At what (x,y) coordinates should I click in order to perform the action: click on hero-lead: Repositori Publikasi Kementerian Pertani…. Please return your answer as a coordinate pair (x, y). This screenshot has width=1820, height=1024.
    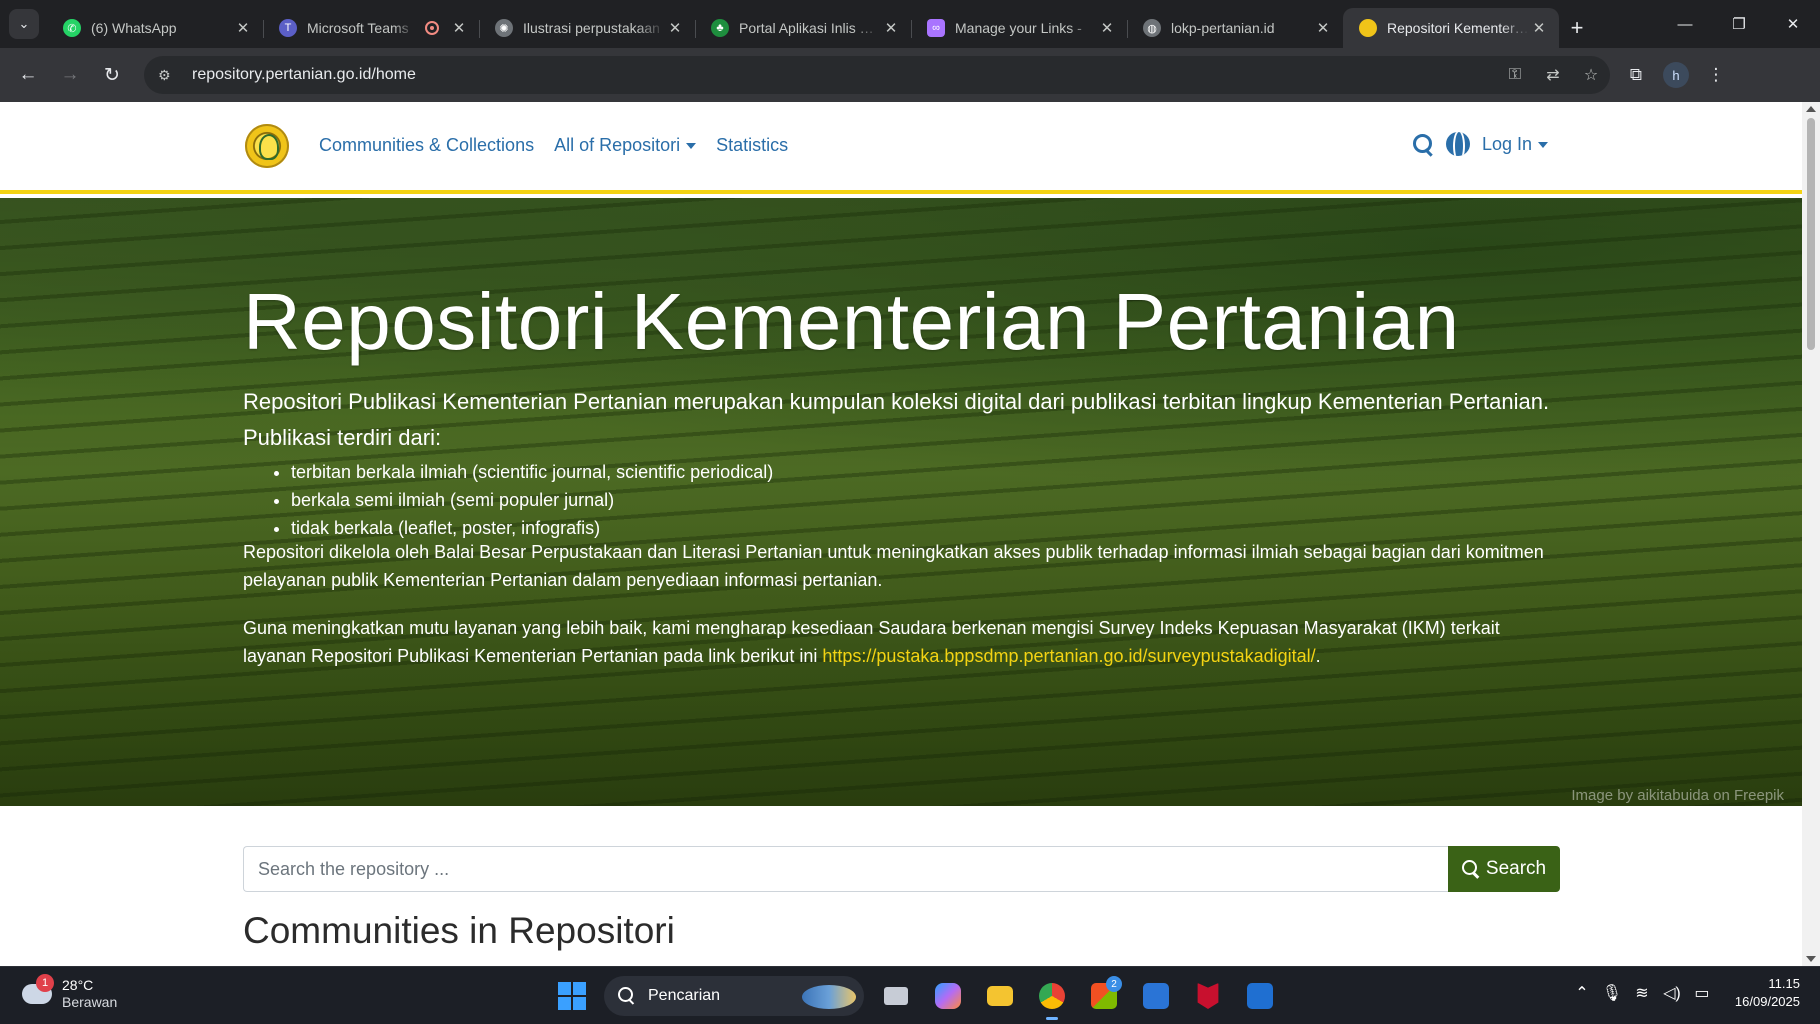
    Looking at the image, I should click on (896, 419).